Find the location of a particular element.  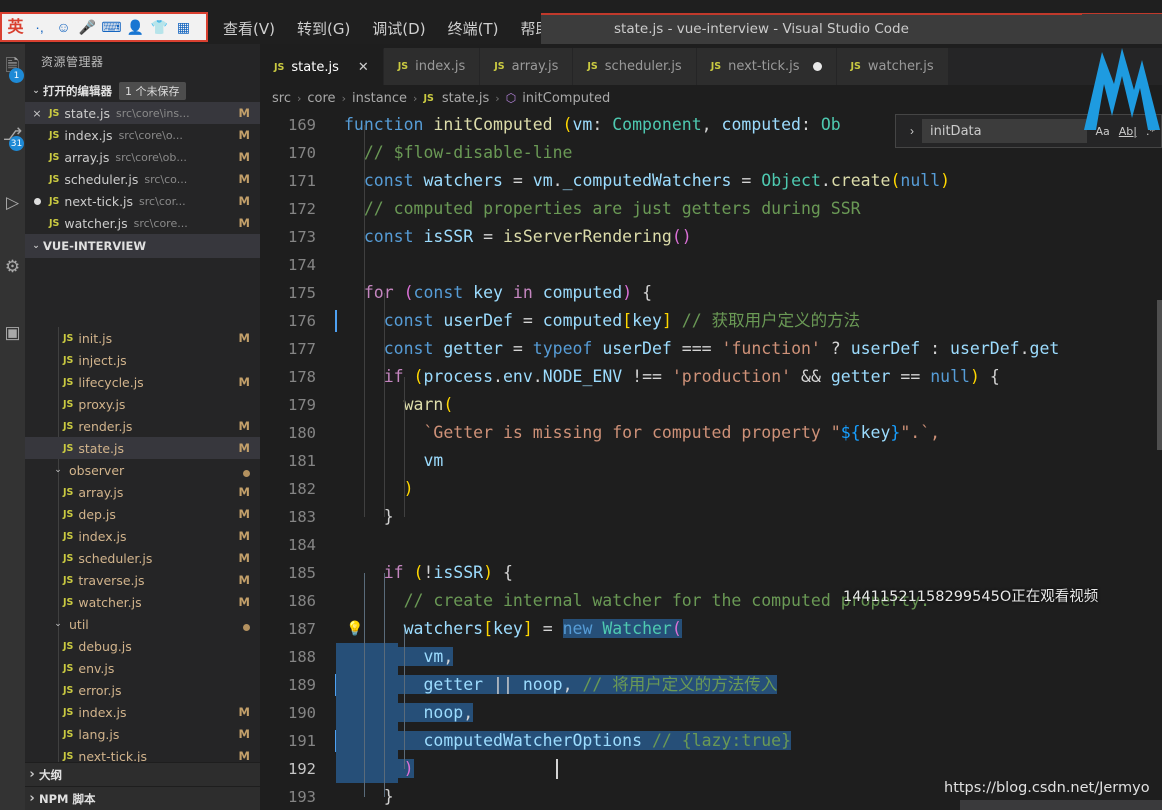

token: { is located at coordinates (989, 376).